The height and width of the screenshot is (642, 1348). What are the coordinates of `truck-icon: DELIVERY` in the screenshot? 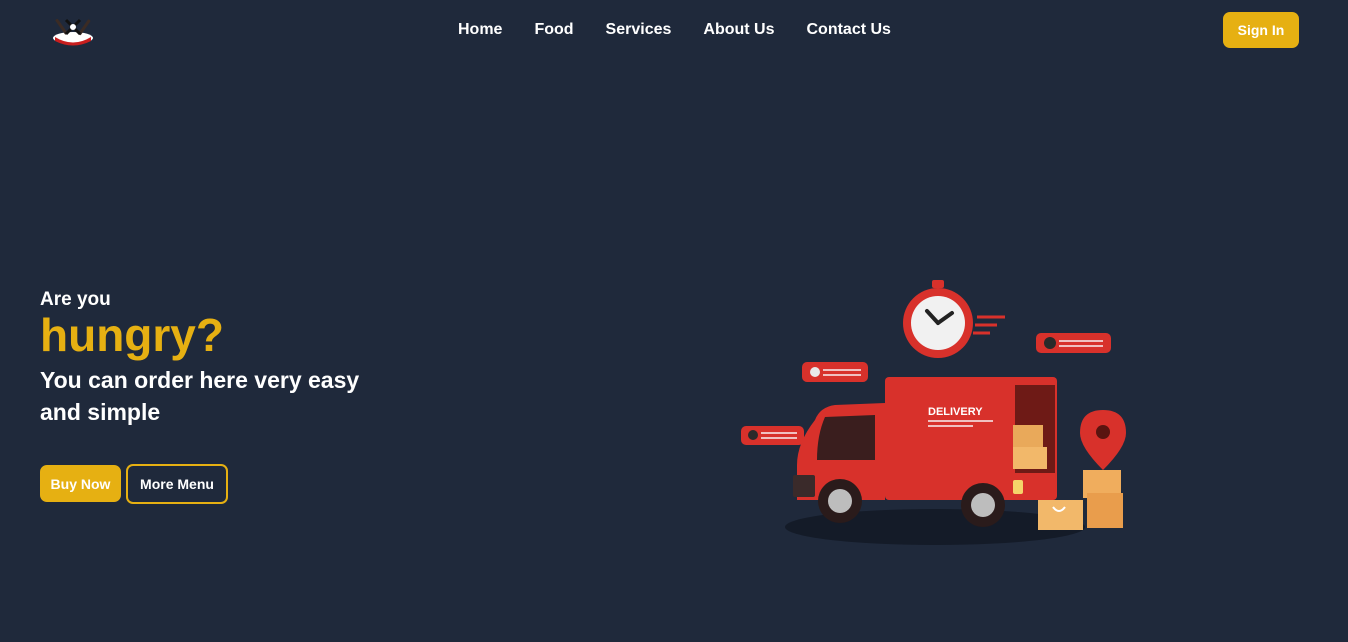 It's located at (925, 452).